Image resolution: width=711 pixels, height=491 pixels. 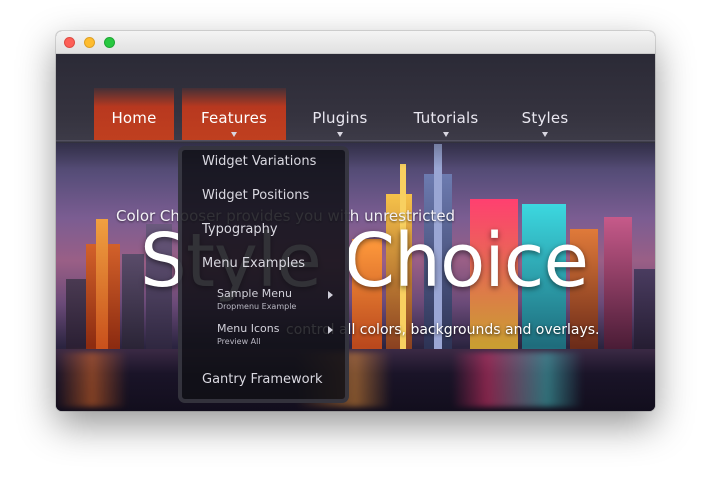 I want to click on menu-item-styles-label: Styles, so click(x=545, y=118).